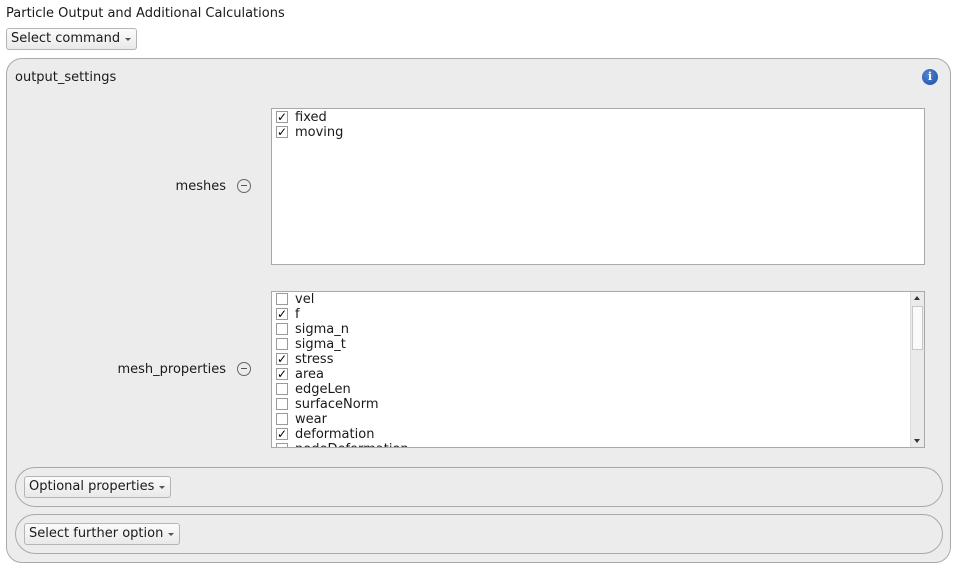  I want to click on optional-properties-dropdown: Optional properties, so click(98, 487).